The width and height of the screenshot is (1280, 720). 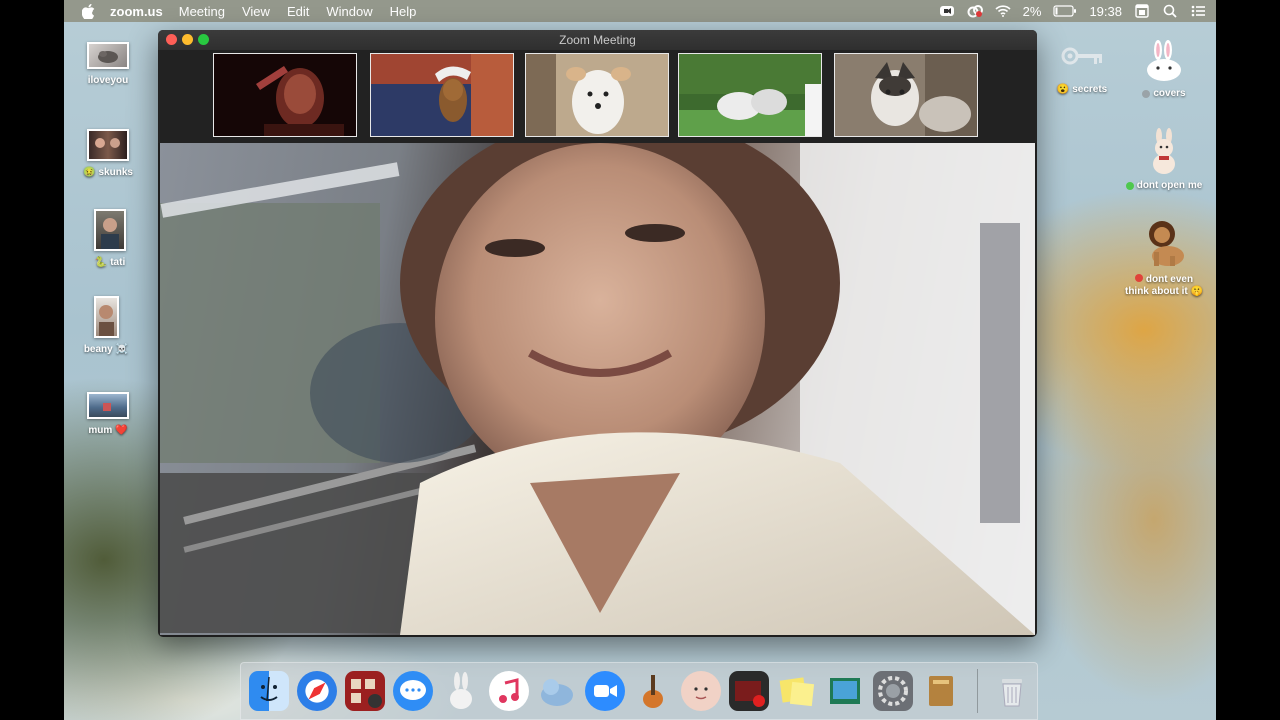 What do you see at coordinates (1012, 691) in the screenshot?
I see `trash-icon` at bounding box center [1012, 691].